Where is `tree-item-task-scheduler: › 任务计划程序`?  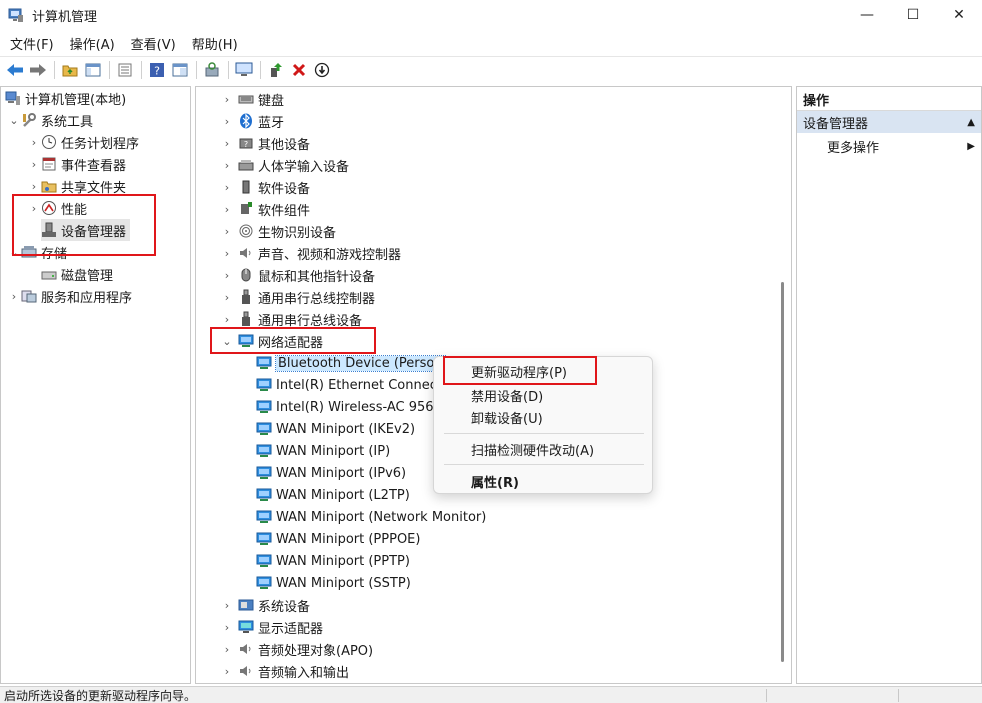 tree-item-task-scheduler: › 任务计划程序 is located at coordinates (83, 142).